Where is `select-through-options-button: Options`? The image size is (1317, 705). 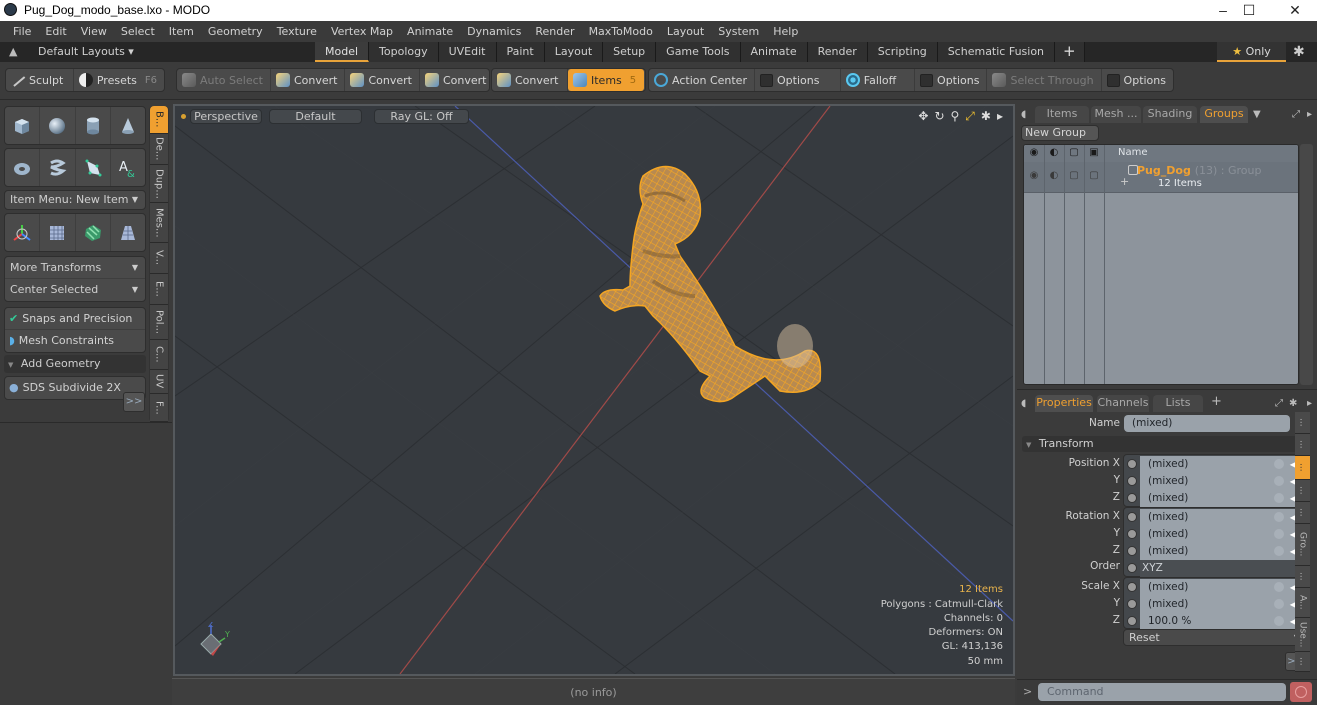 select-through-options-button: Options is located at coordinates (1137, 80).